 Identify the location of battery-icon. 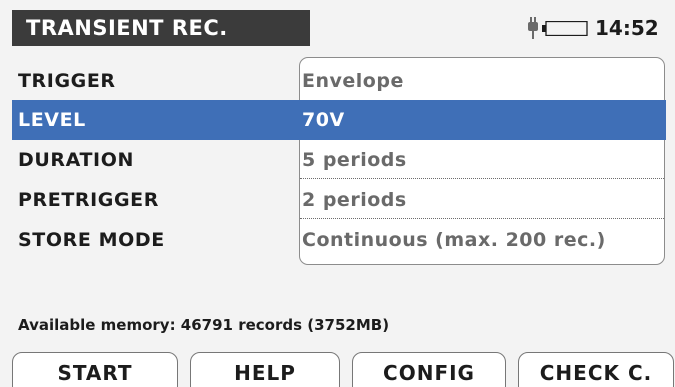
(565, 28).